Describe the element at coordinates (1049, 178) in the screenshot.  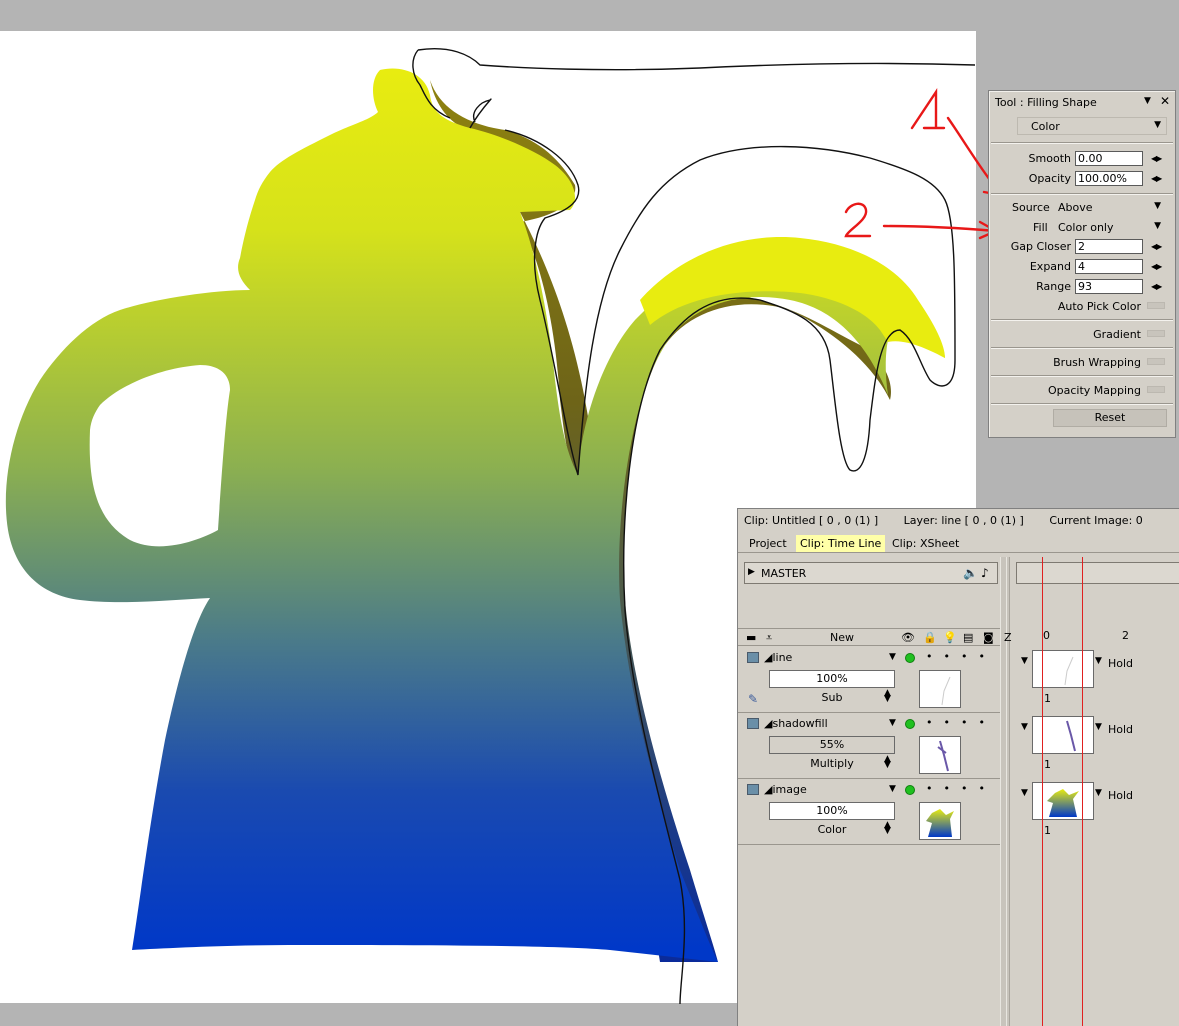
I see `opacity-label: Opacity` at that location.